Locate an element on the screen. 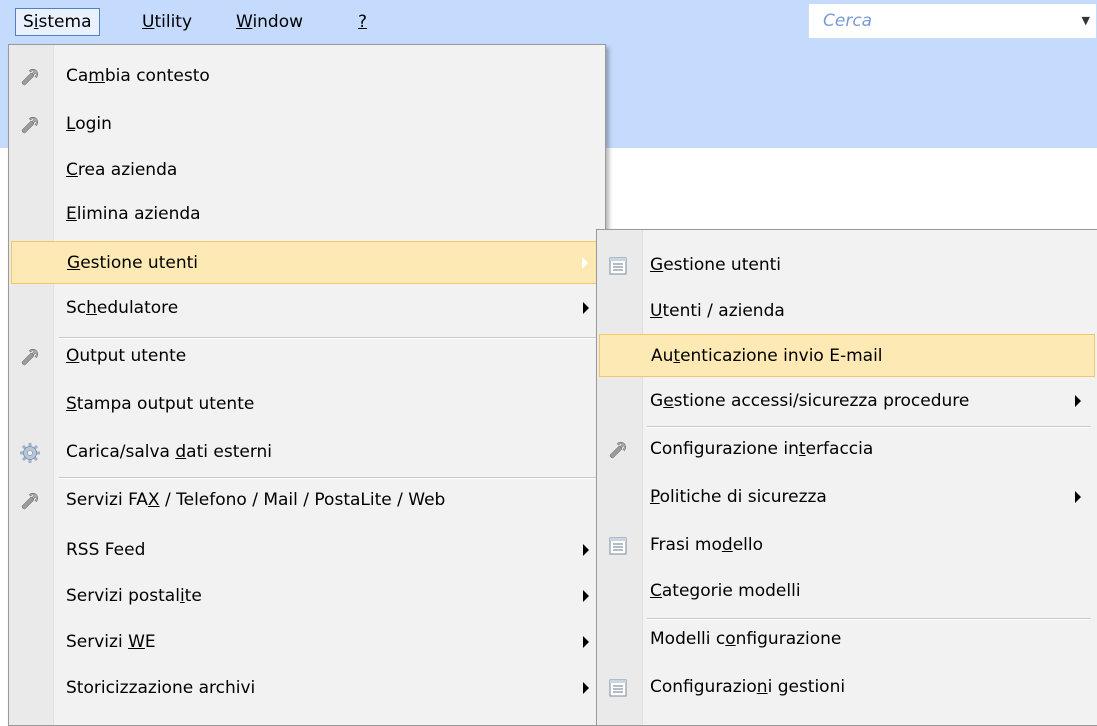 This screenshot has width=1097, height=726. menu-item-label: Output utente is located at coordinates (126, 356).